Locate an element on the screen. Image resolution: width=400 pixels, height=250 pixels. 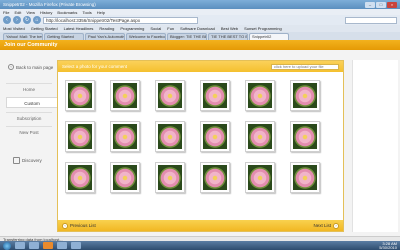
maximize-button: □ is located at coordinates (381, 4).